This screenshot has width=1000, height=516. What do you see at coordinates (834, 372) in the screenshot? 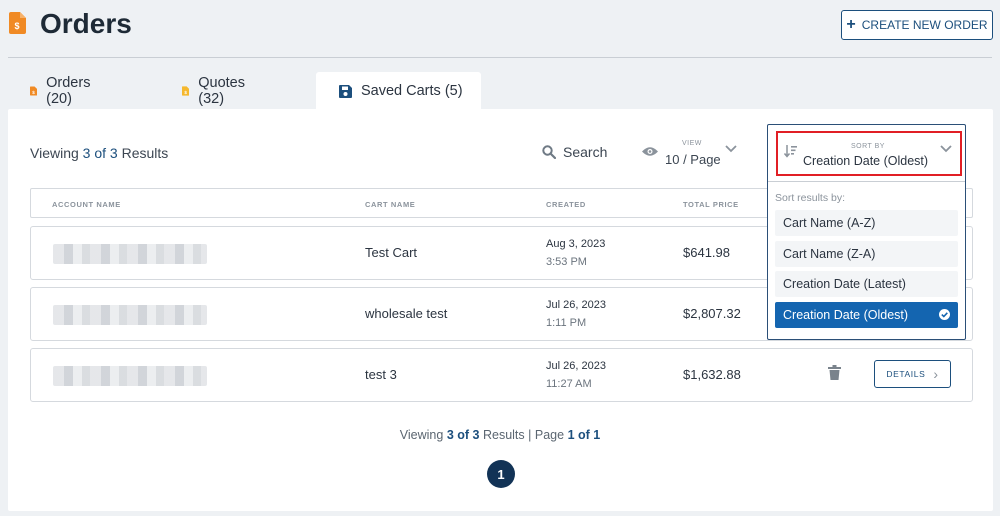
I see `trash-icon` at bounding box center [834, 372].